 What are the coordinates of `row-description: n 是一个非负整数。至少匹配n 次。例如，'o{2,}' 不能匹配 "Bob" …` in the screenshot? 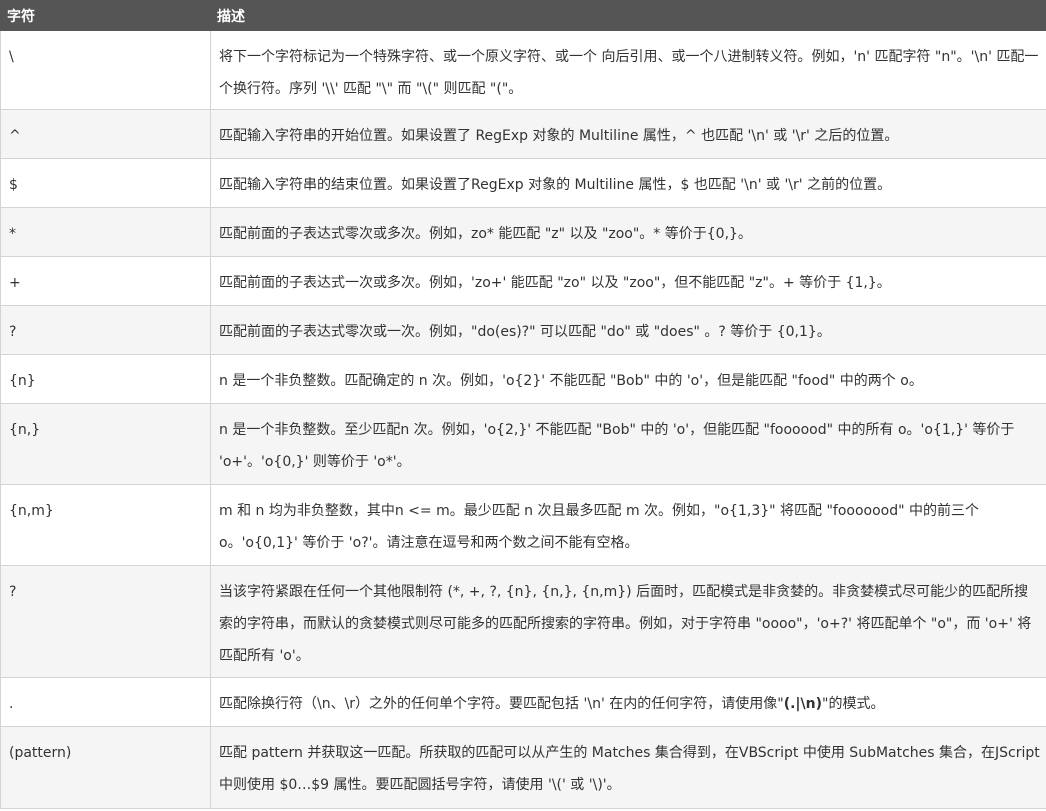 It's located at (628, 444).